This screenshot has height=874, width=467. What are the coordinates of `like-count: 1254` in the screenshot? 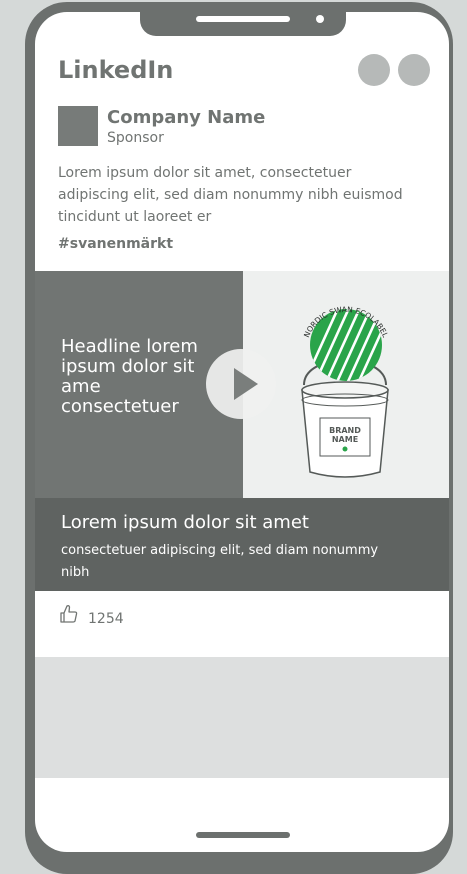 It's located at (106, 619).